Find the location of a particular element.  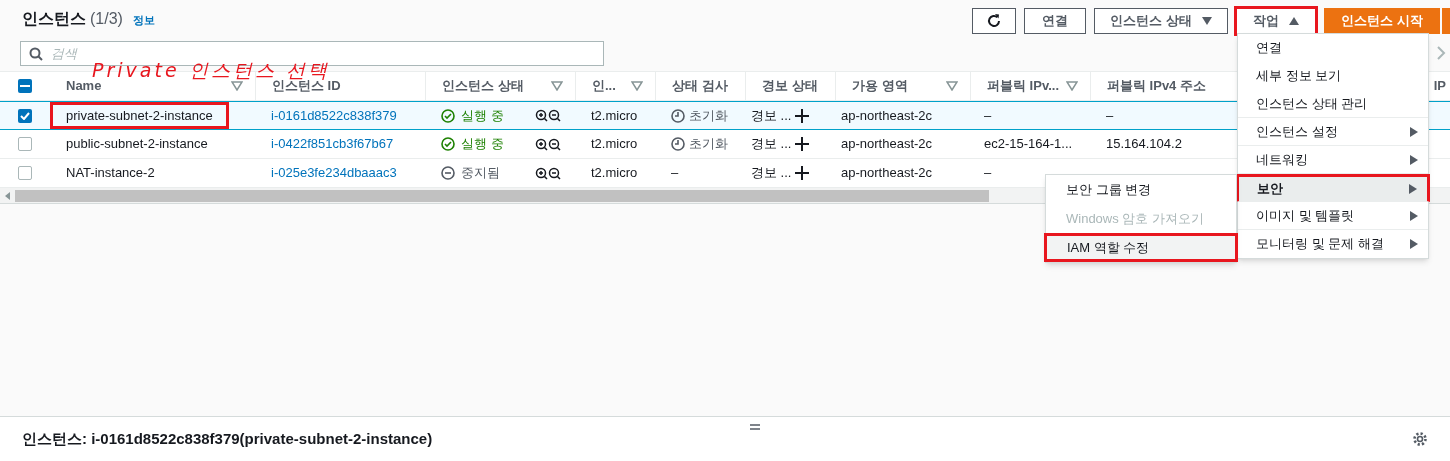

menu-item: 세부 정보 보기 is located at coordinates (1333, 76).